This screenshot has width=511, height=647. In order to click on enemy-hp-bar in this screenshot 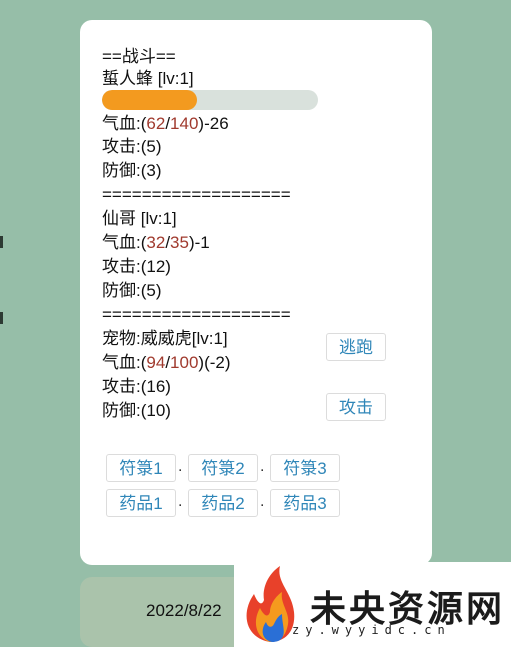, I will do `click(210, 100)`.